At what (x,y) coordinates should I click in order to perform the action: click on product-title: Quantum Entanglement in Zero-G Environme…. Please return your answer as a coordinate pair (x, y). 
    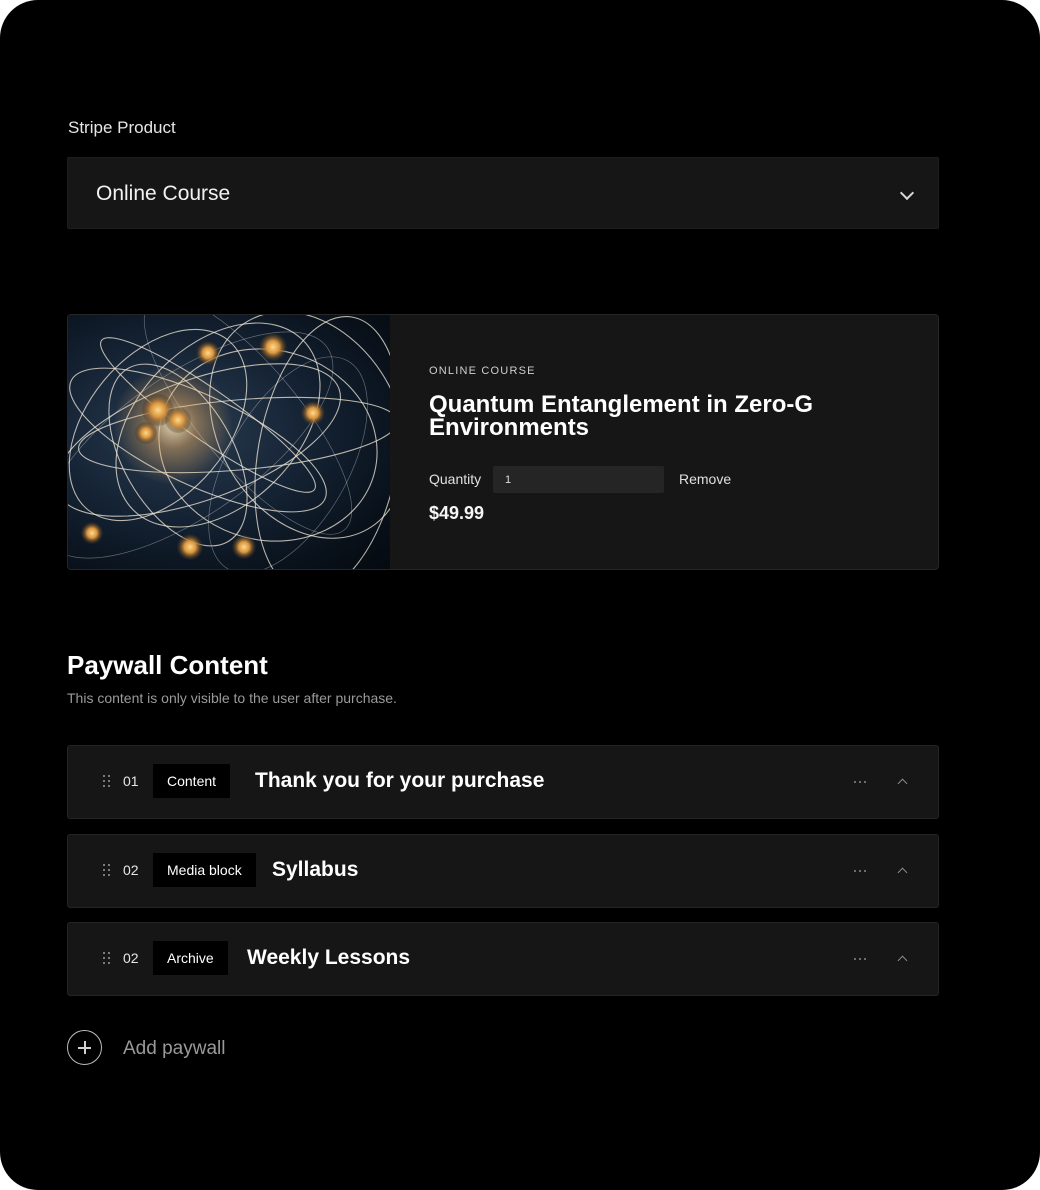
    Looking at the image, I should click on (621, 416).